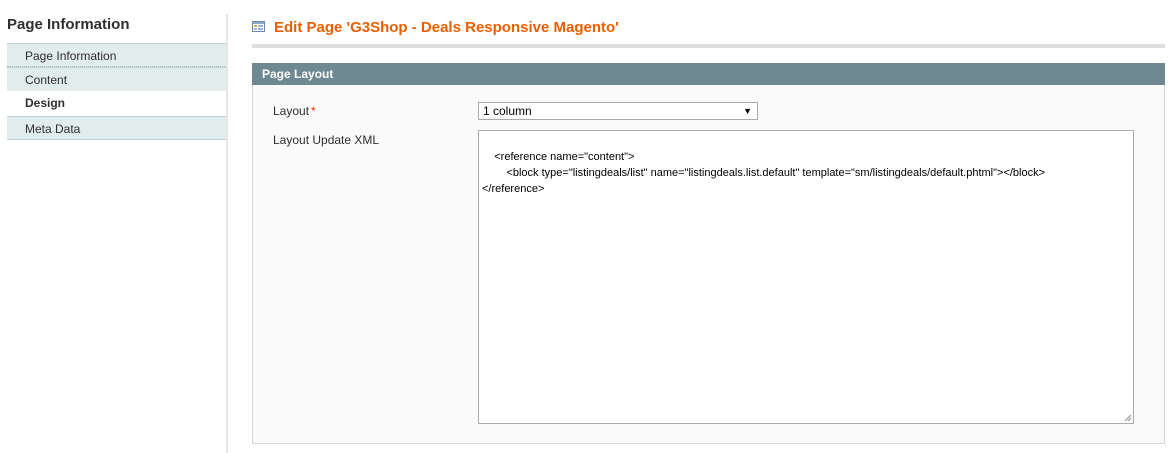  What do you see at coordinates (117, 55) in the screenshot?
I see `tab-page-information: Page Information` at bounding box center [117, 55].